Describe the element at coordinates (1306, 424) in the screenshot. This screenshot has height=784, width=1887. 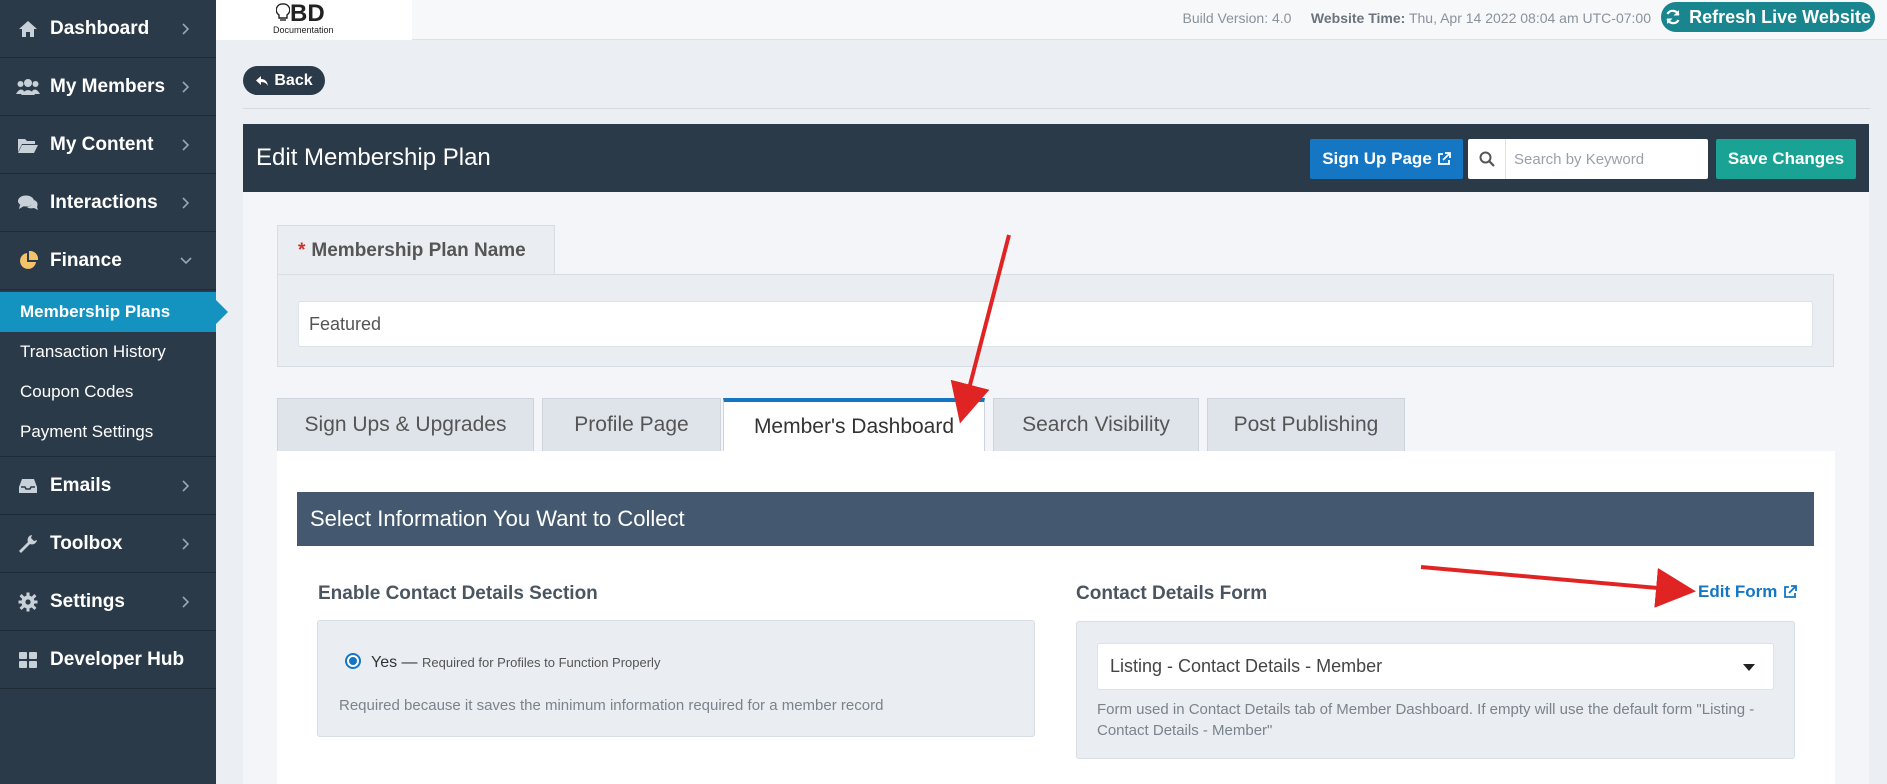
I see `tab-post-publishing: Post Publishing` at that location.